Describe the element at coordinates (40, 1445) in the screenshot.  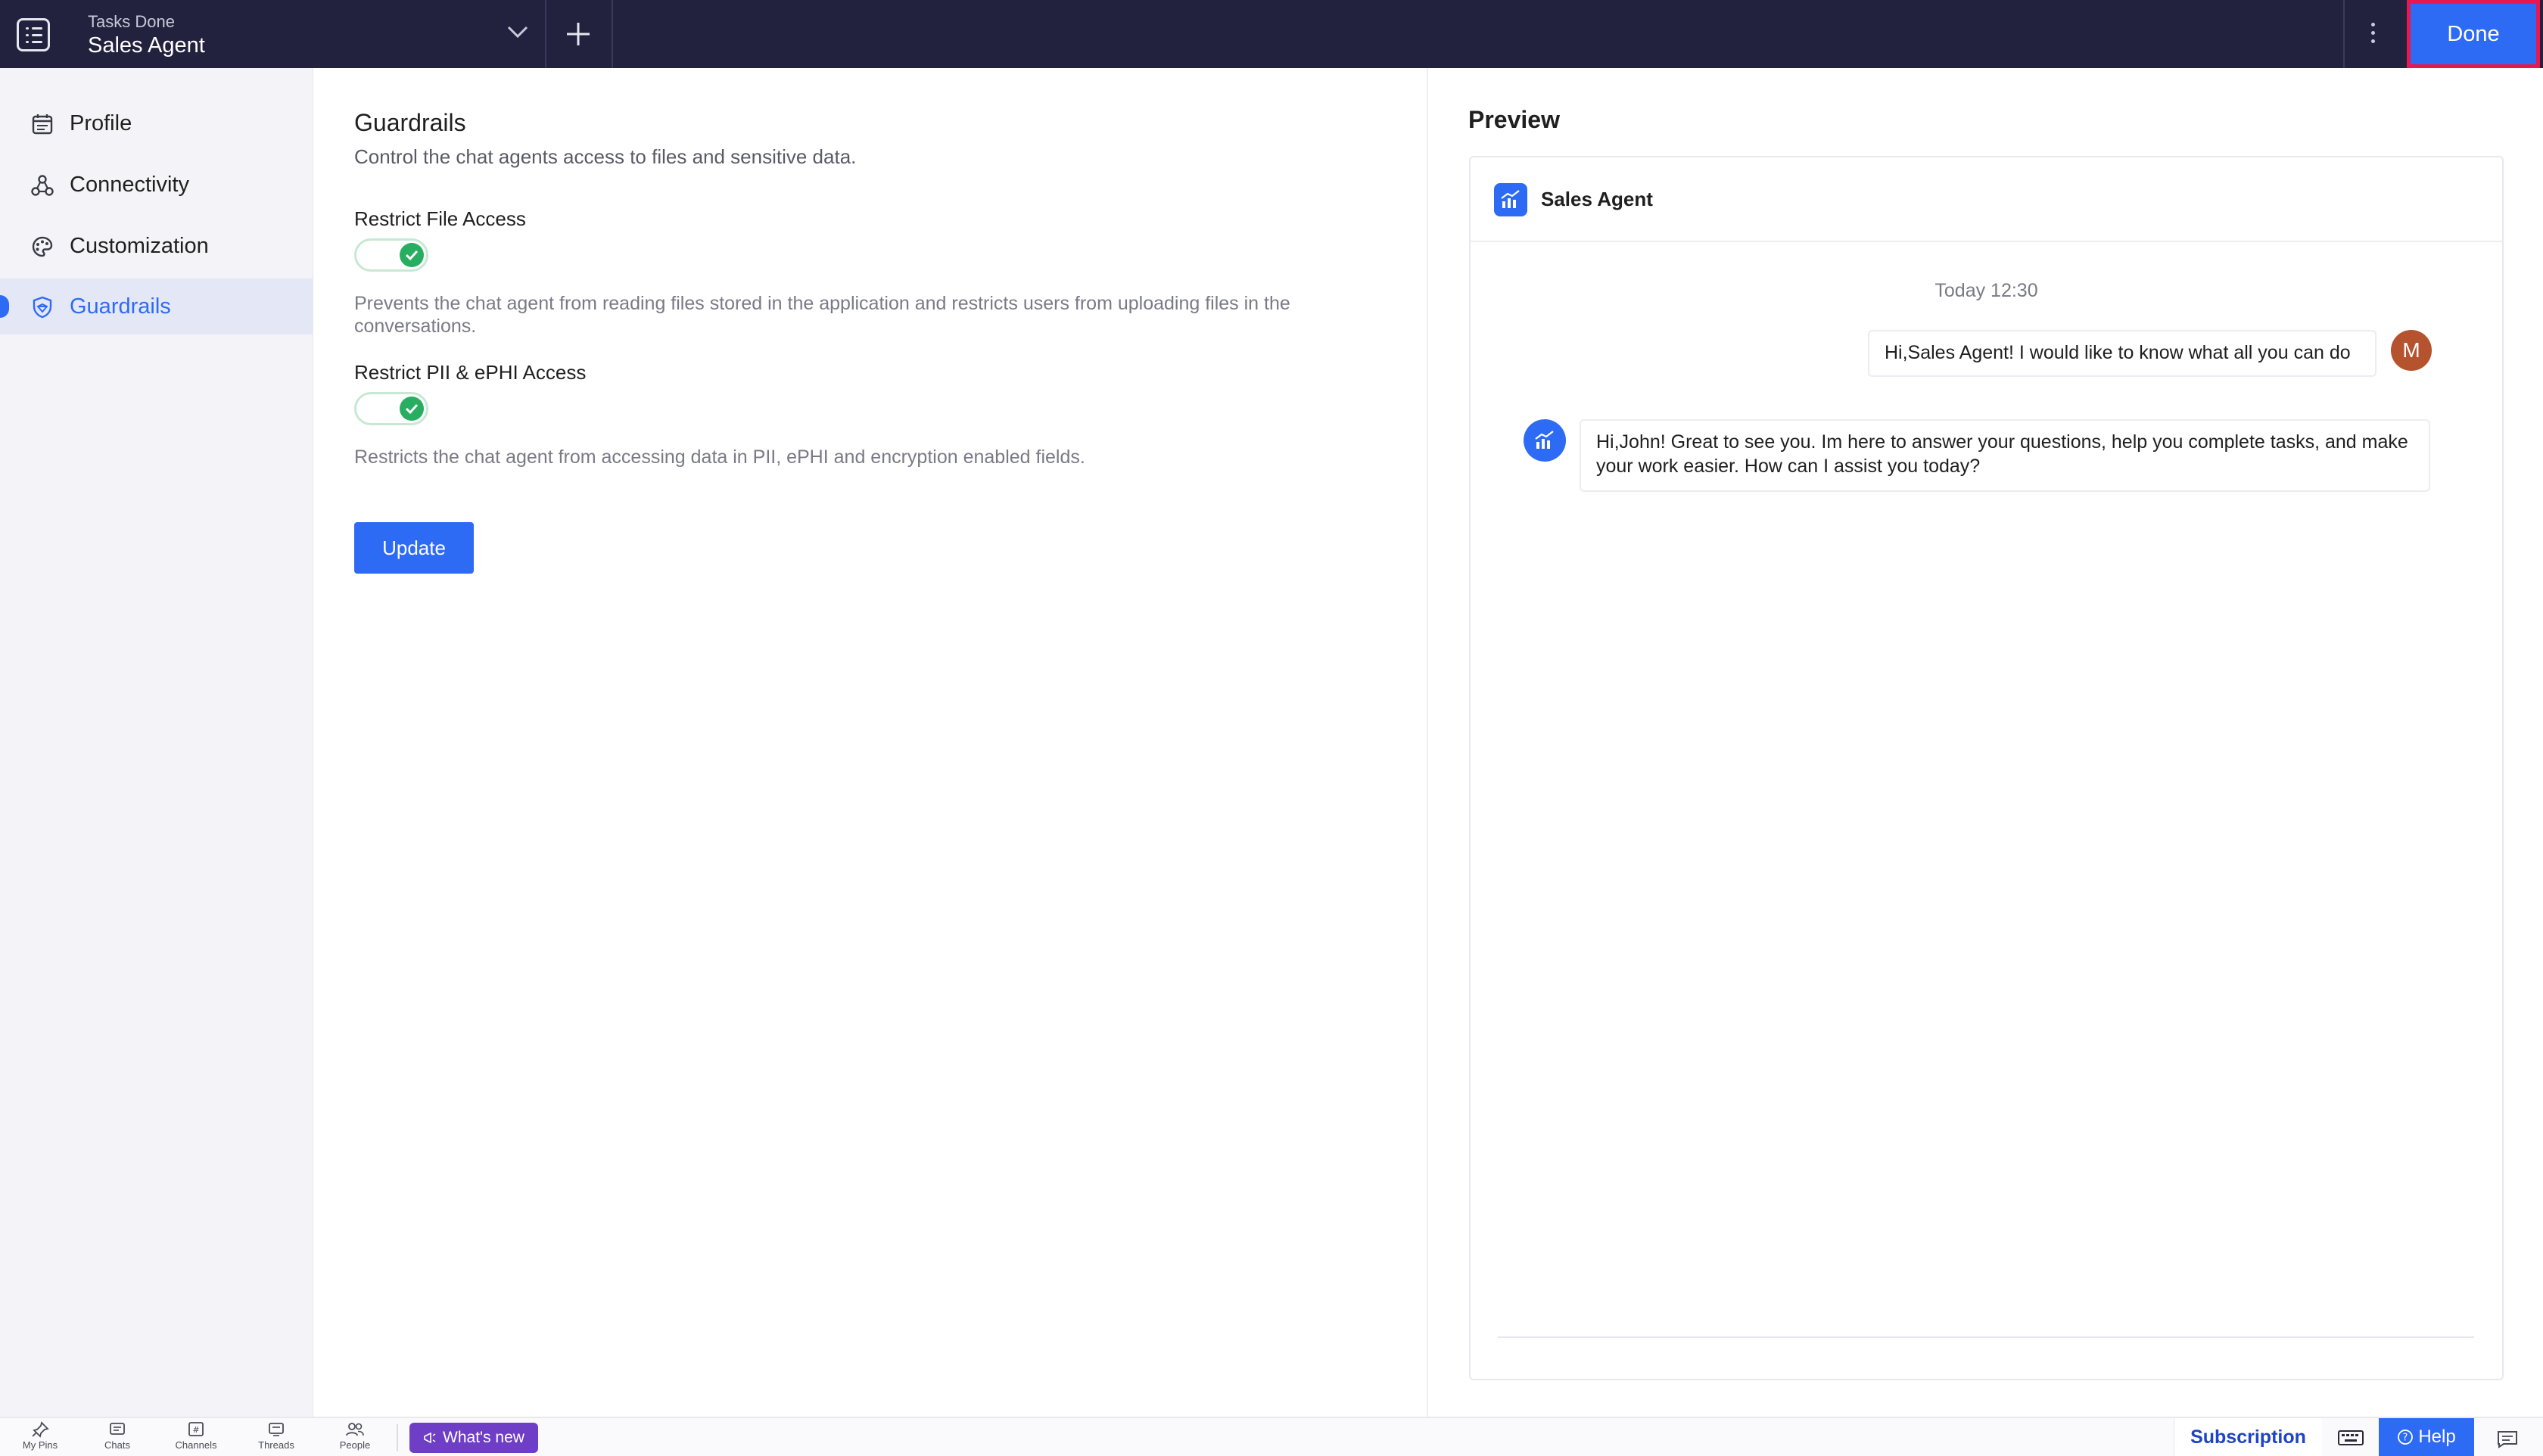
I see `nav-label: My Pins` at that location.